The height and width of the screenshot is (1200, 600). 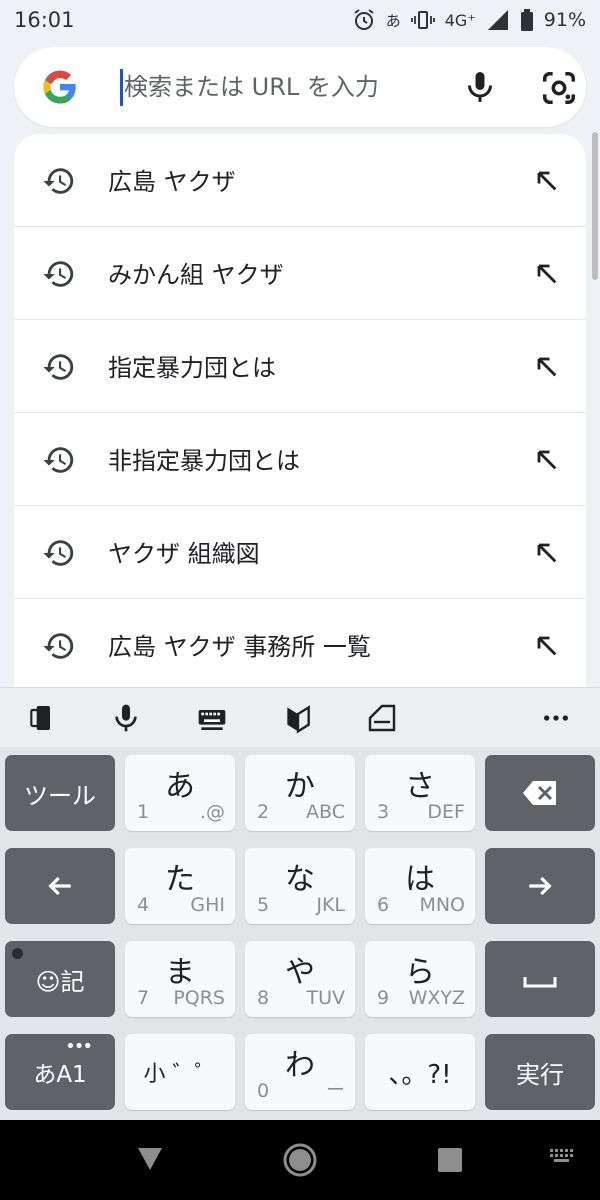 I want to click on key-ra: ら 9 WXYZ, so click(x=420, y=979).